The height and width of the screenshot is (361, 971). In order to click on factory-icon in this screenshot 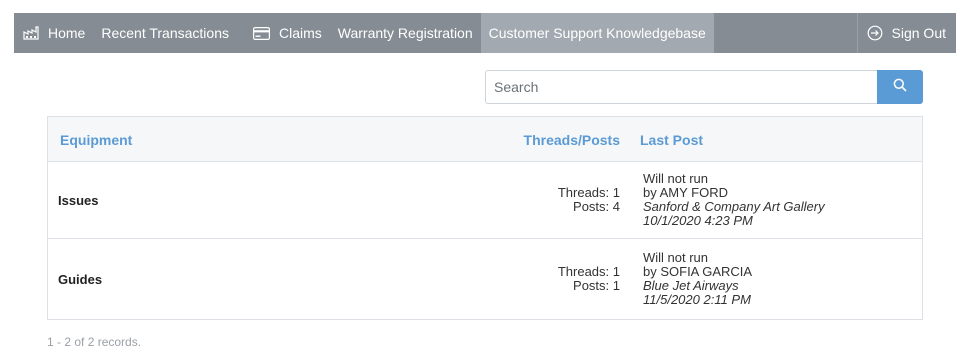, I will do `click(31, 33)`.